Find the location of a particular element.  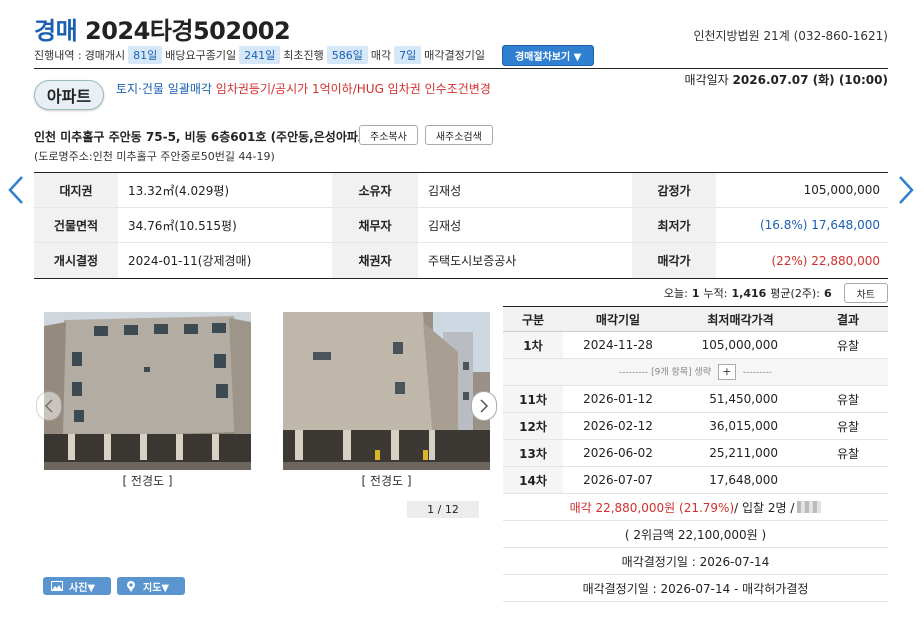

appraisal-value: 105,000,000 is located at coordinates (841, 190).